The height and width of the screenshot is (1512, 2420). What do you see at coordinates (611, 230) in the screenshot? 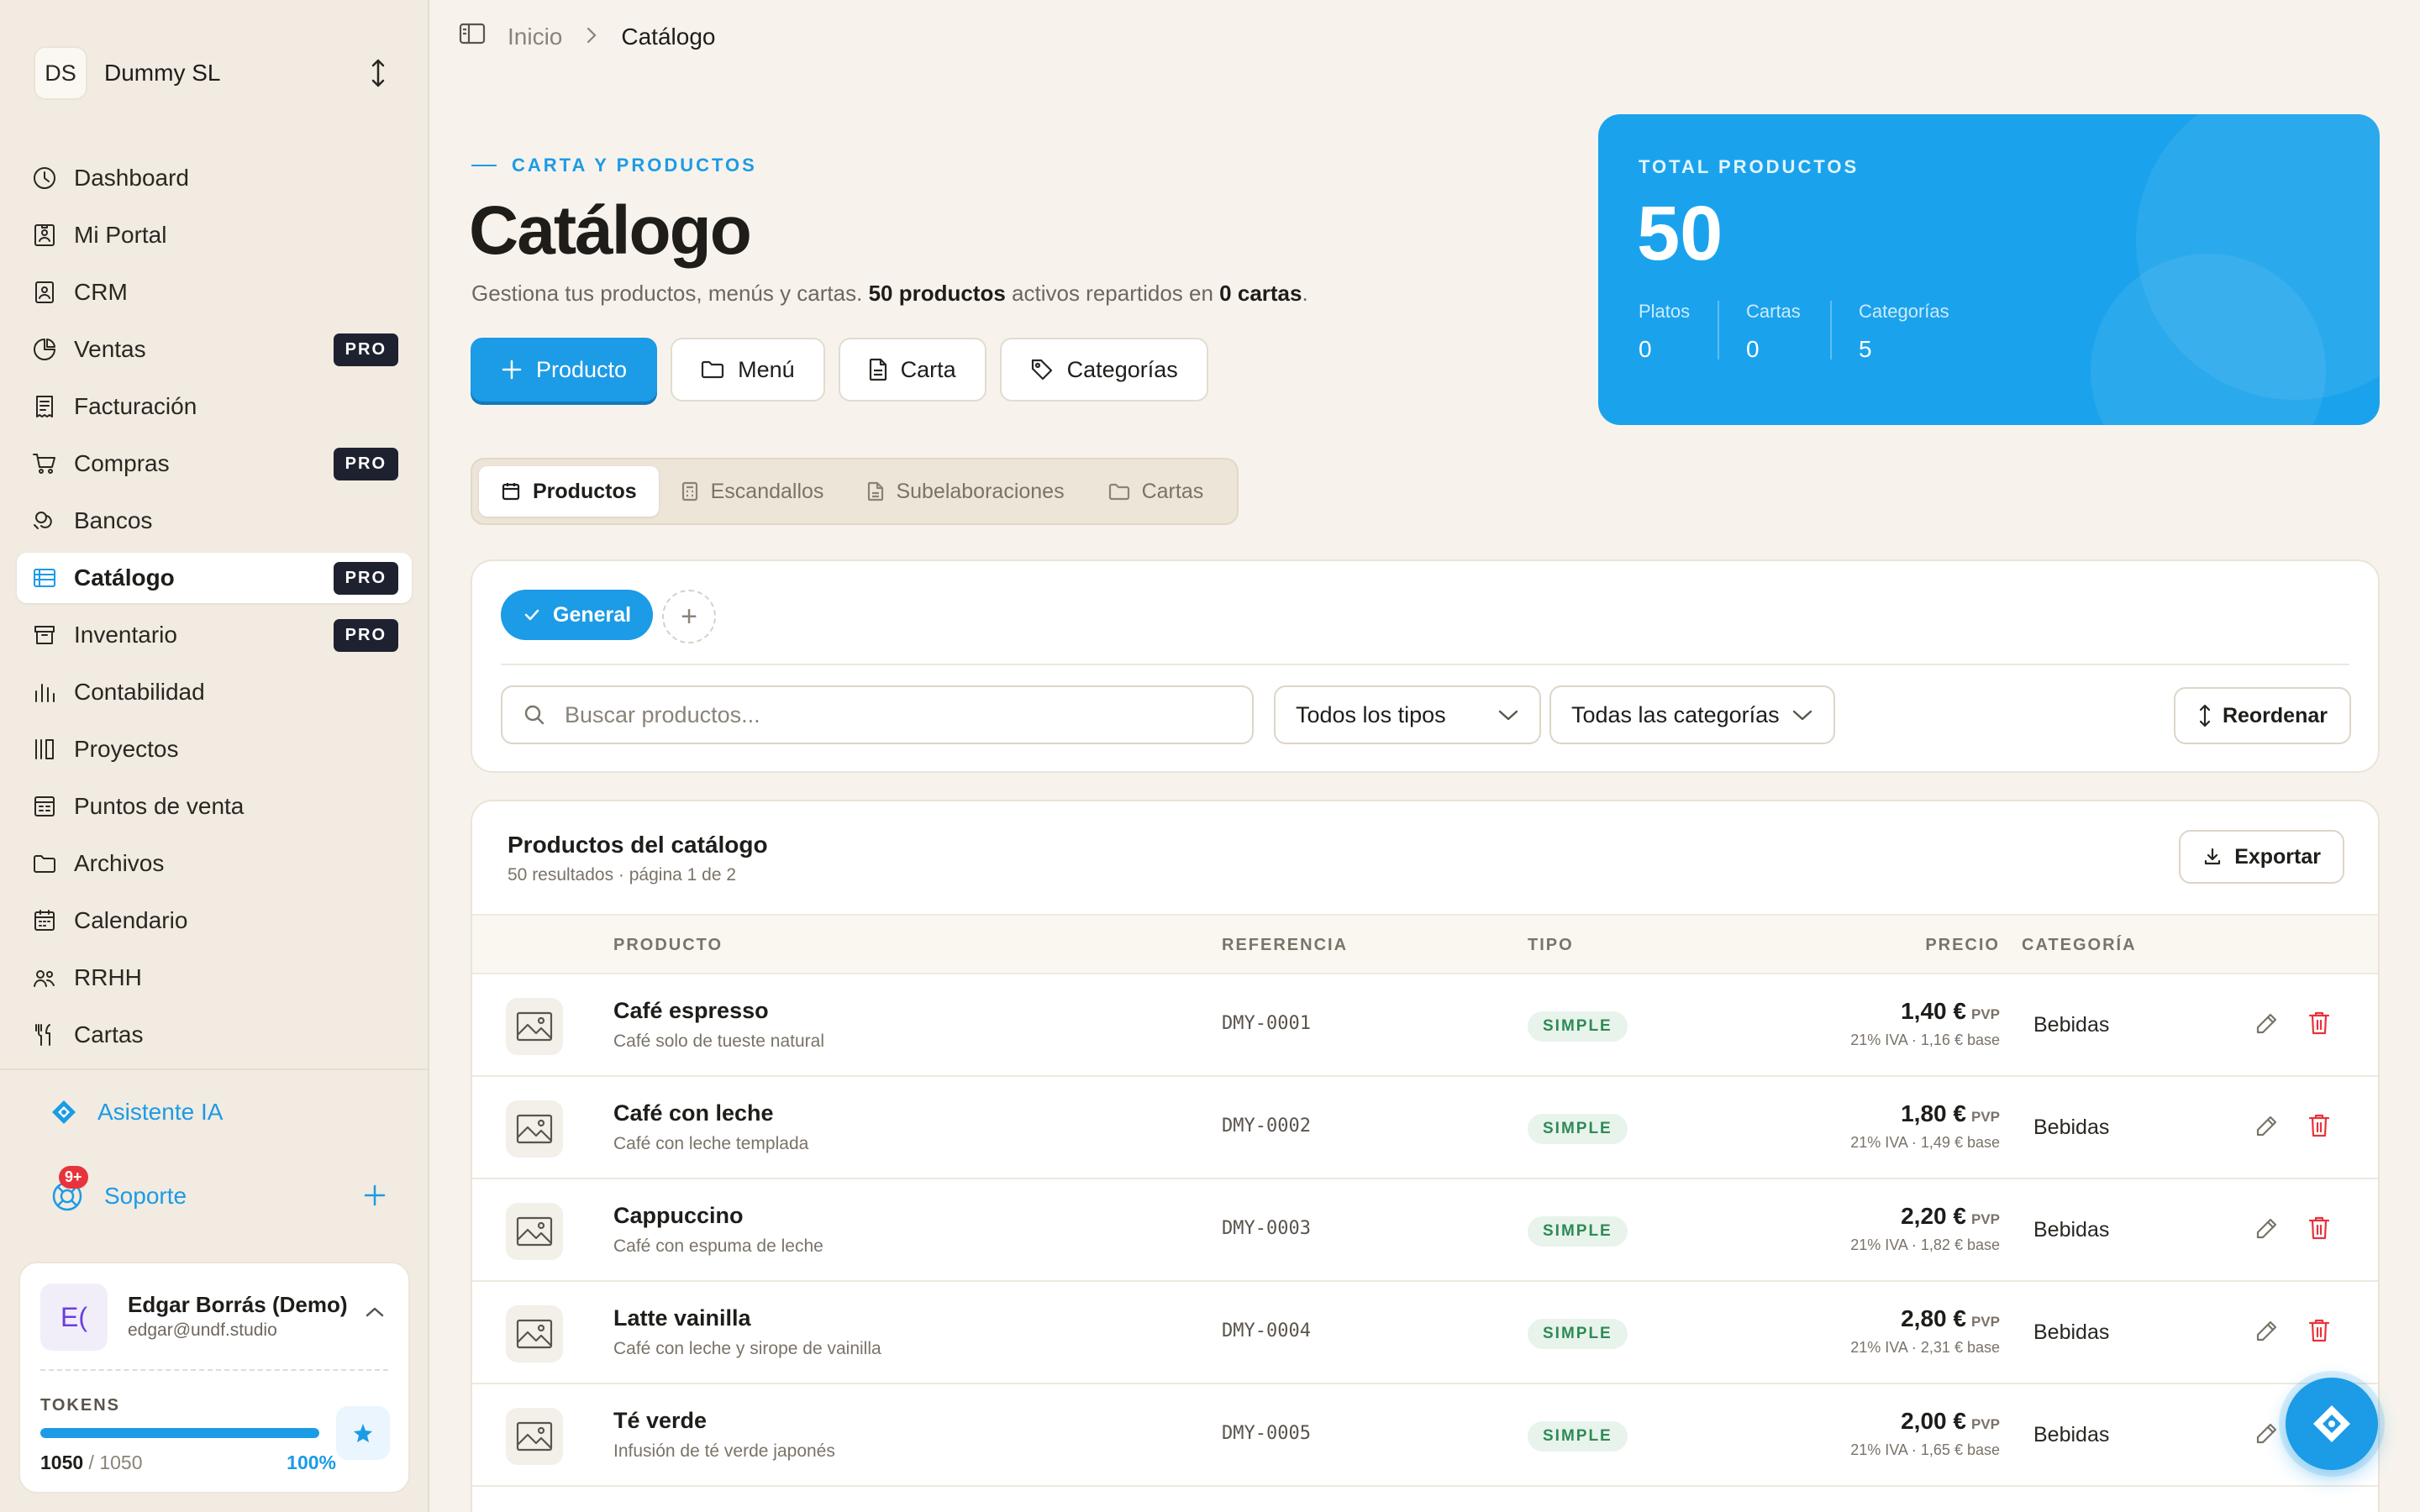
I see `page-title: Catálogo` at bounding box center [611, 230].